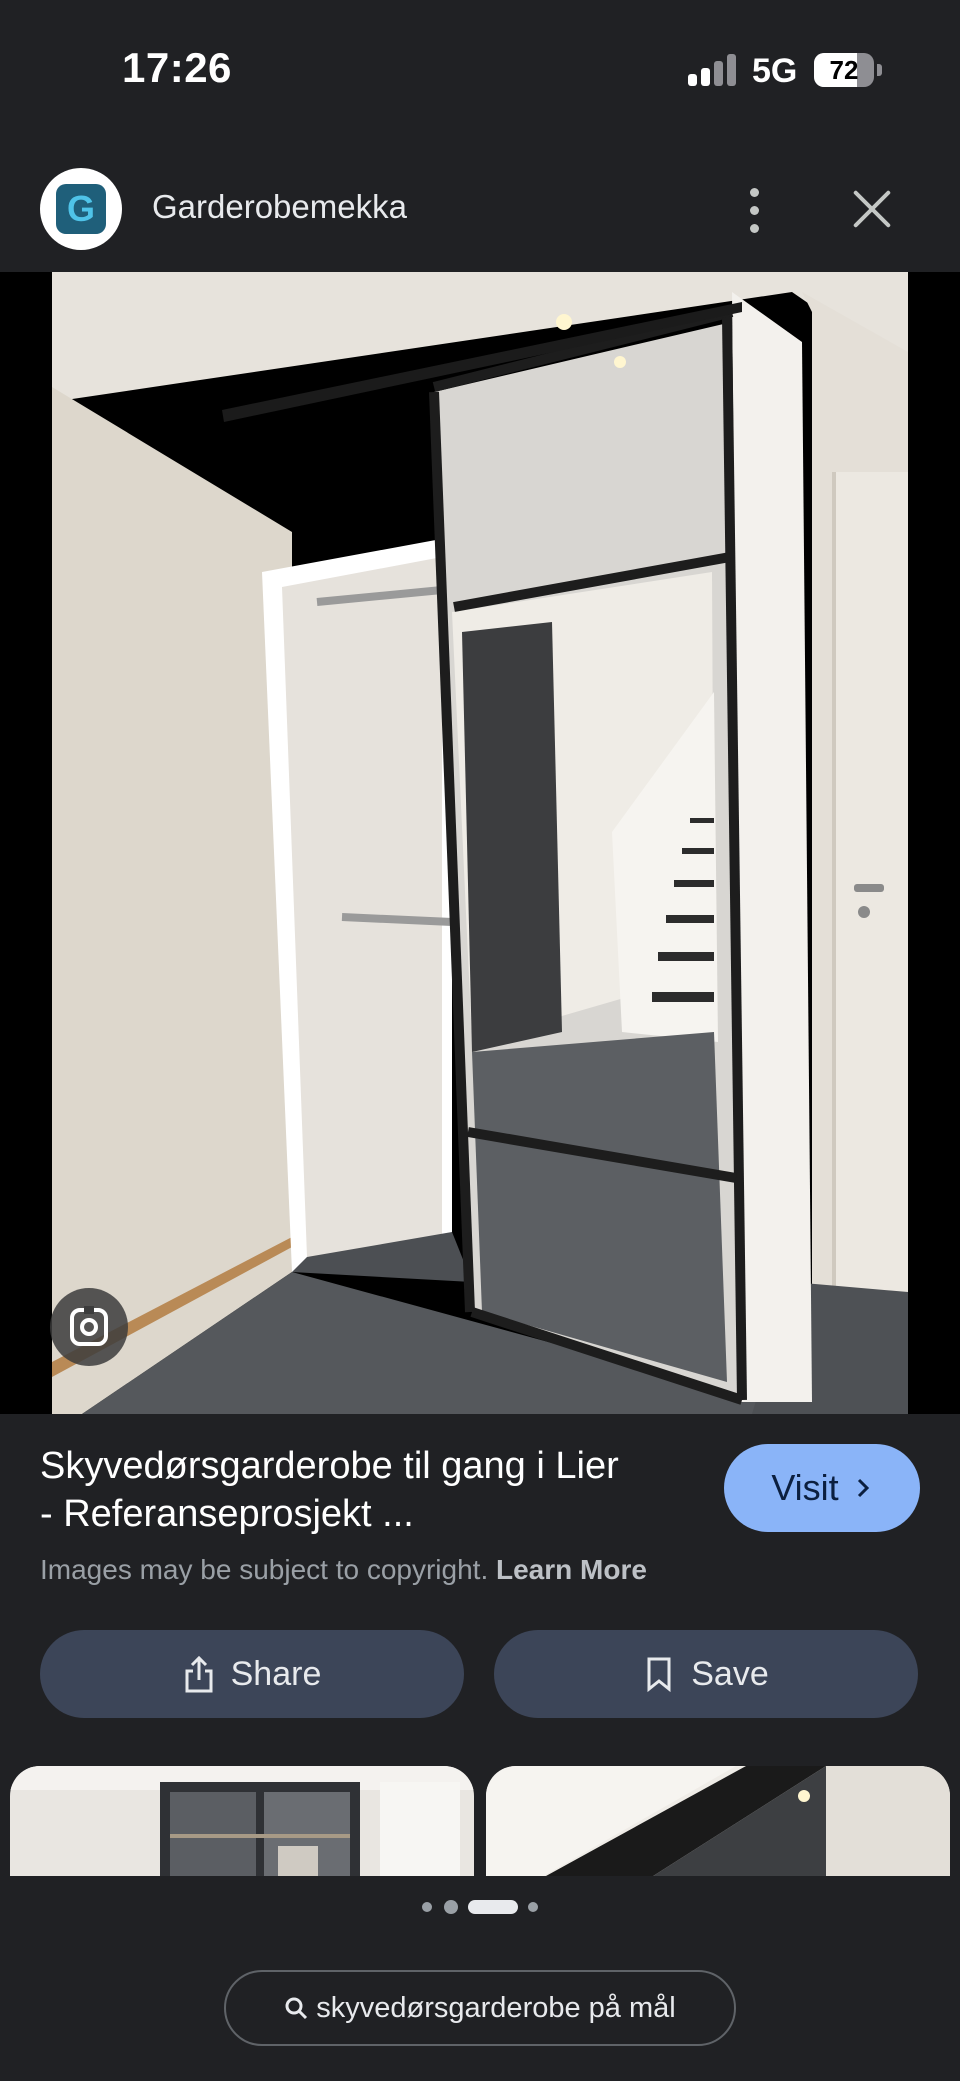 This screenshot has width=960, height=2081. What do you see at coordinates (480, 210) in the screenshot?
I see `source-header: G Garderobemekka` at bounding box center [480, 210].